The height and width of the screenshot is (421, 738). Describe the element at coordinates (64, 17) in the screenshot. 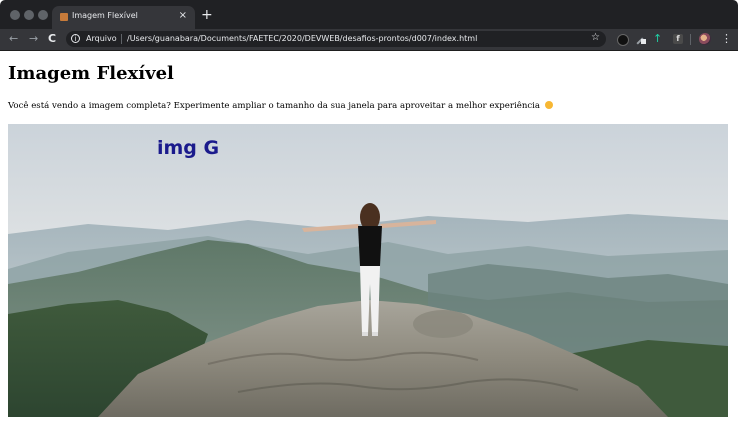

I see `favicon-icon` at that location.